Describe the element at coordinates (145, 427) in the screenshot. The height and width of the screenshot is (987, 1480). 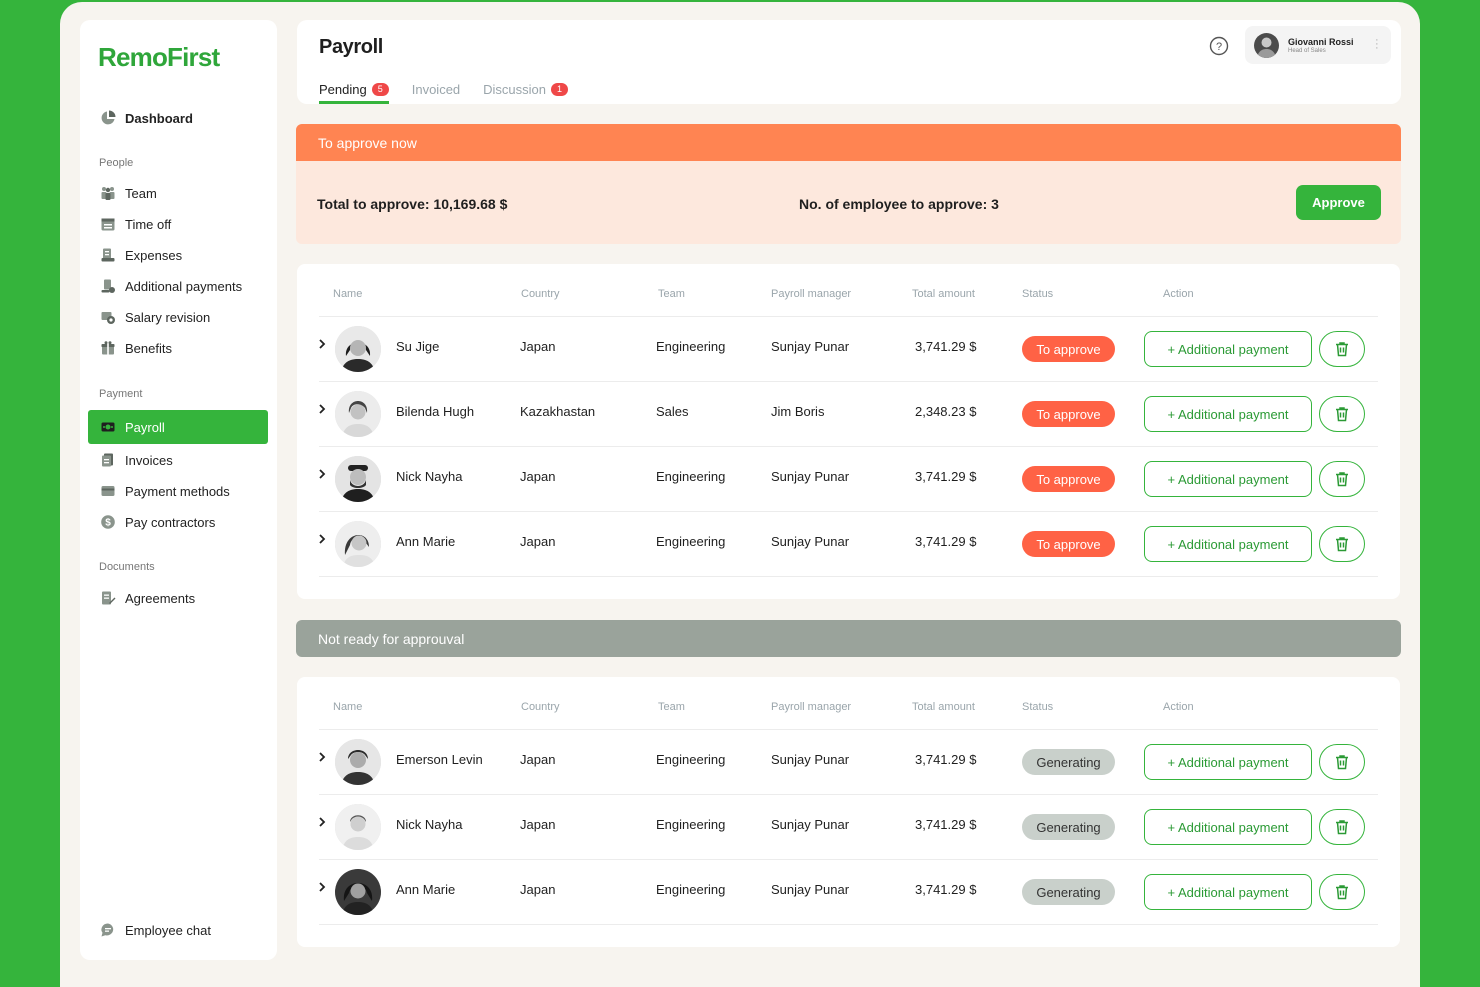
I see `sidebar-item-label: Payroll` at that location.